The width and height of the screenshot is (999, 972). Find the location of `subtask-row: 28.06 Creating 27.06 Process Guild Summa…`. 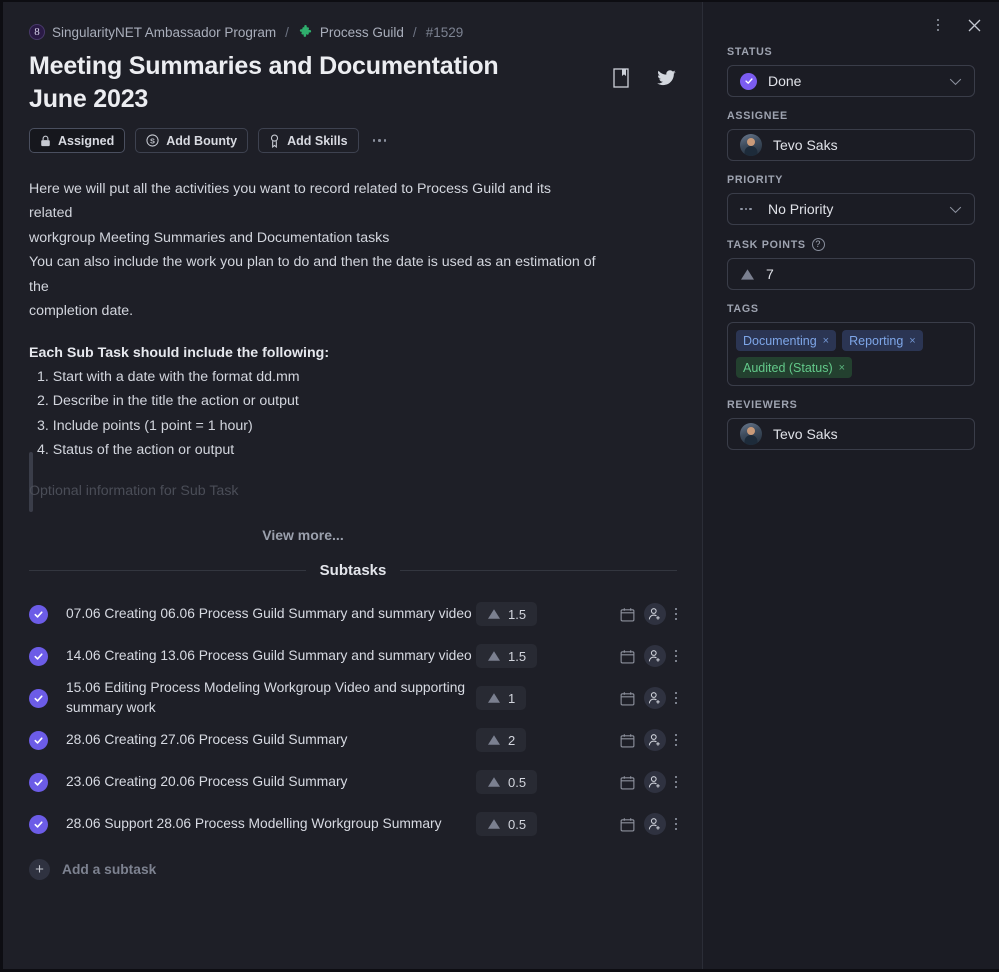

subtask-row: 28.06 Creating 27.06 Process Guild Summa… is located at coordinates (352, 740).